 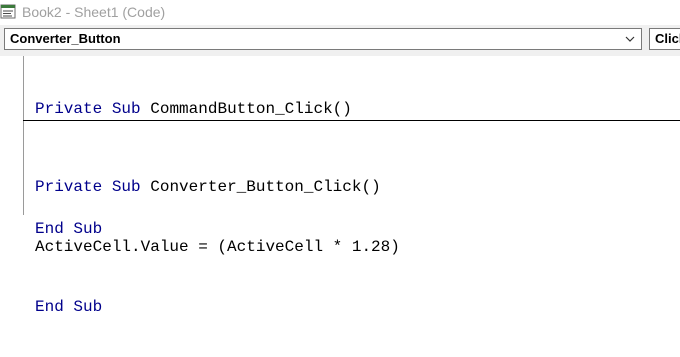 What do you see at coordinates (49, 307) in the screenshot?
I see `keyword: End` at bounding box center [49, 307].